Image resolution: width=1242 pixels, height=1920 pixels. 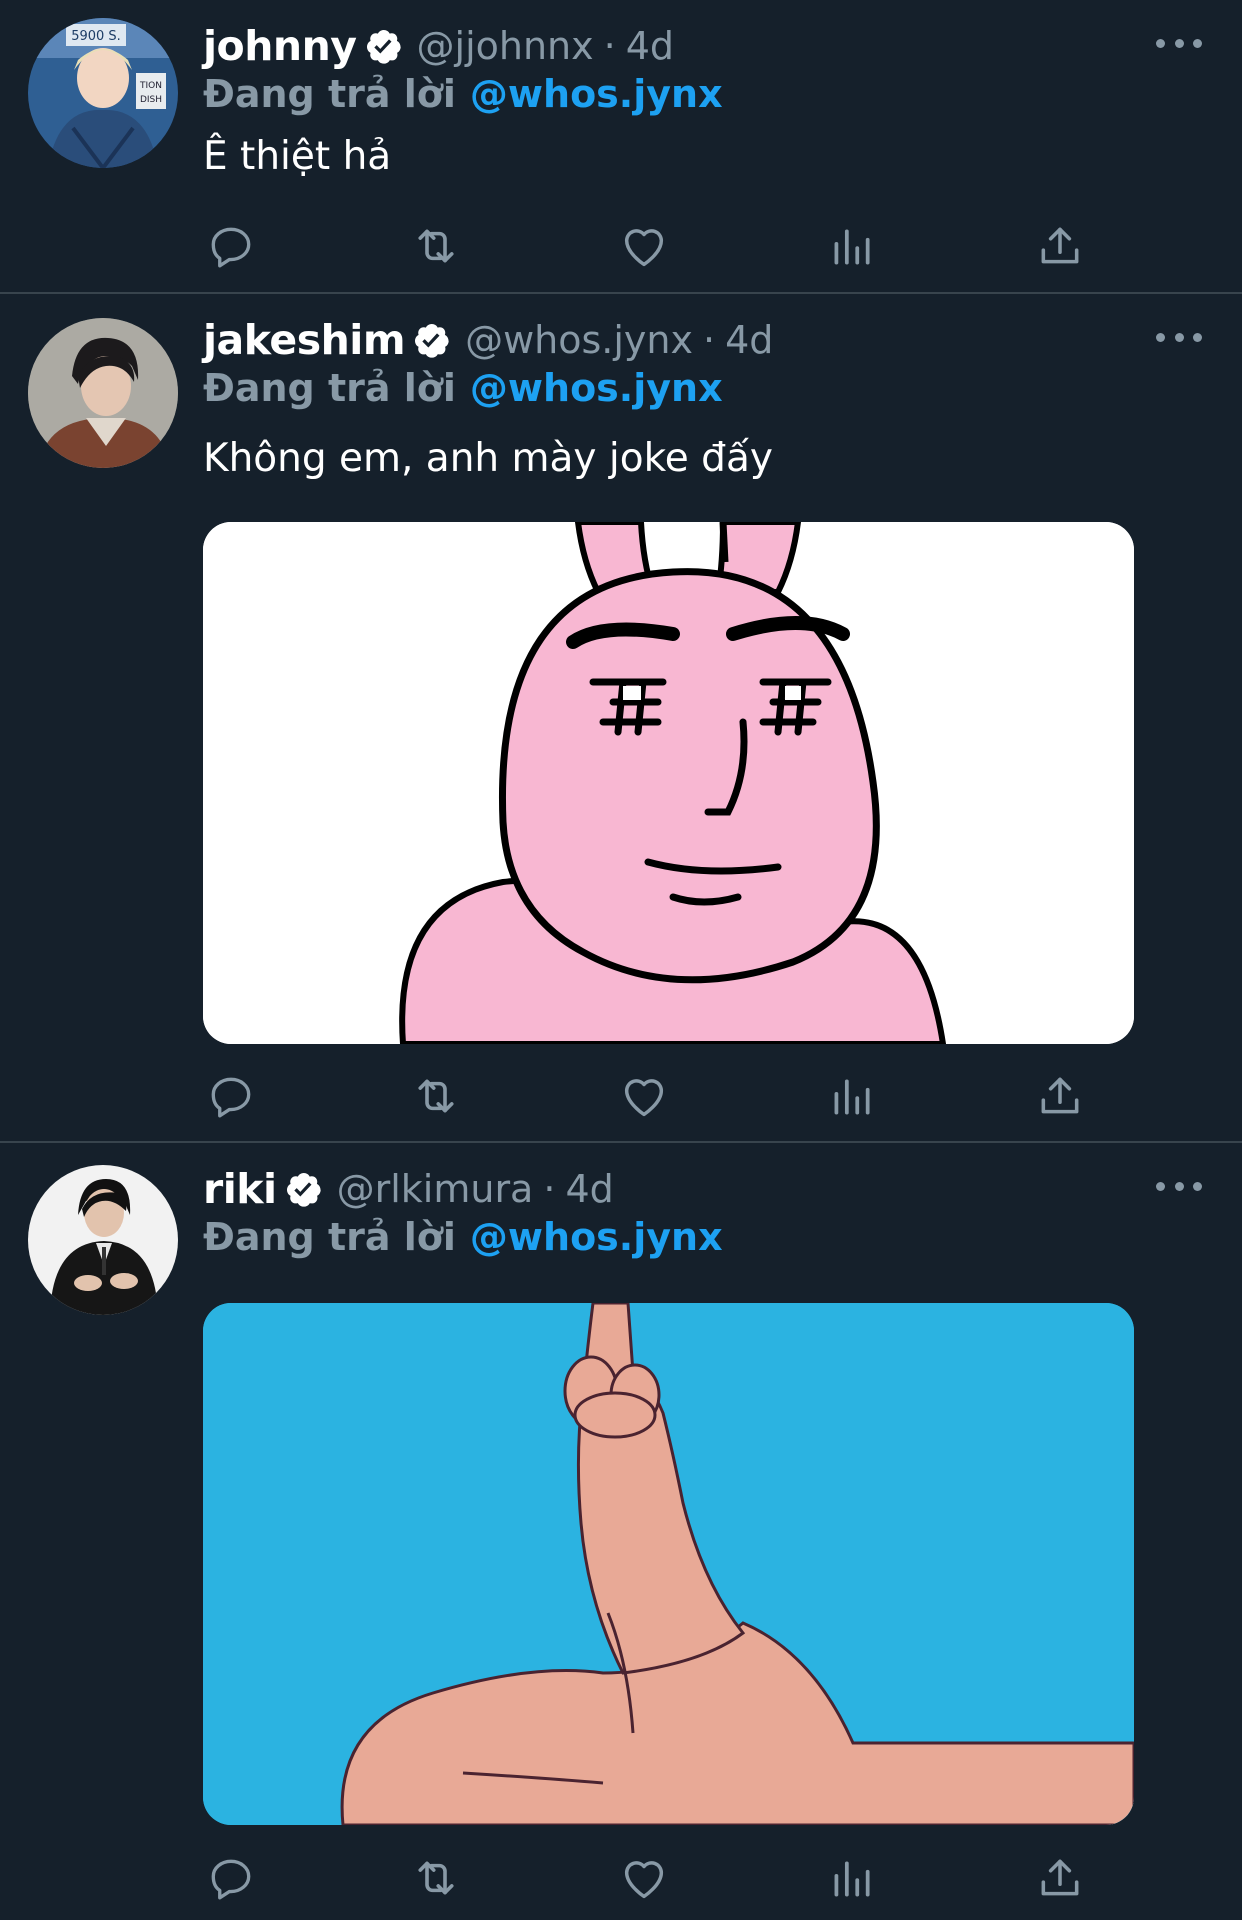 I want to click on avatar: 5900 S. TION DISH, so click(x=103, y=93).